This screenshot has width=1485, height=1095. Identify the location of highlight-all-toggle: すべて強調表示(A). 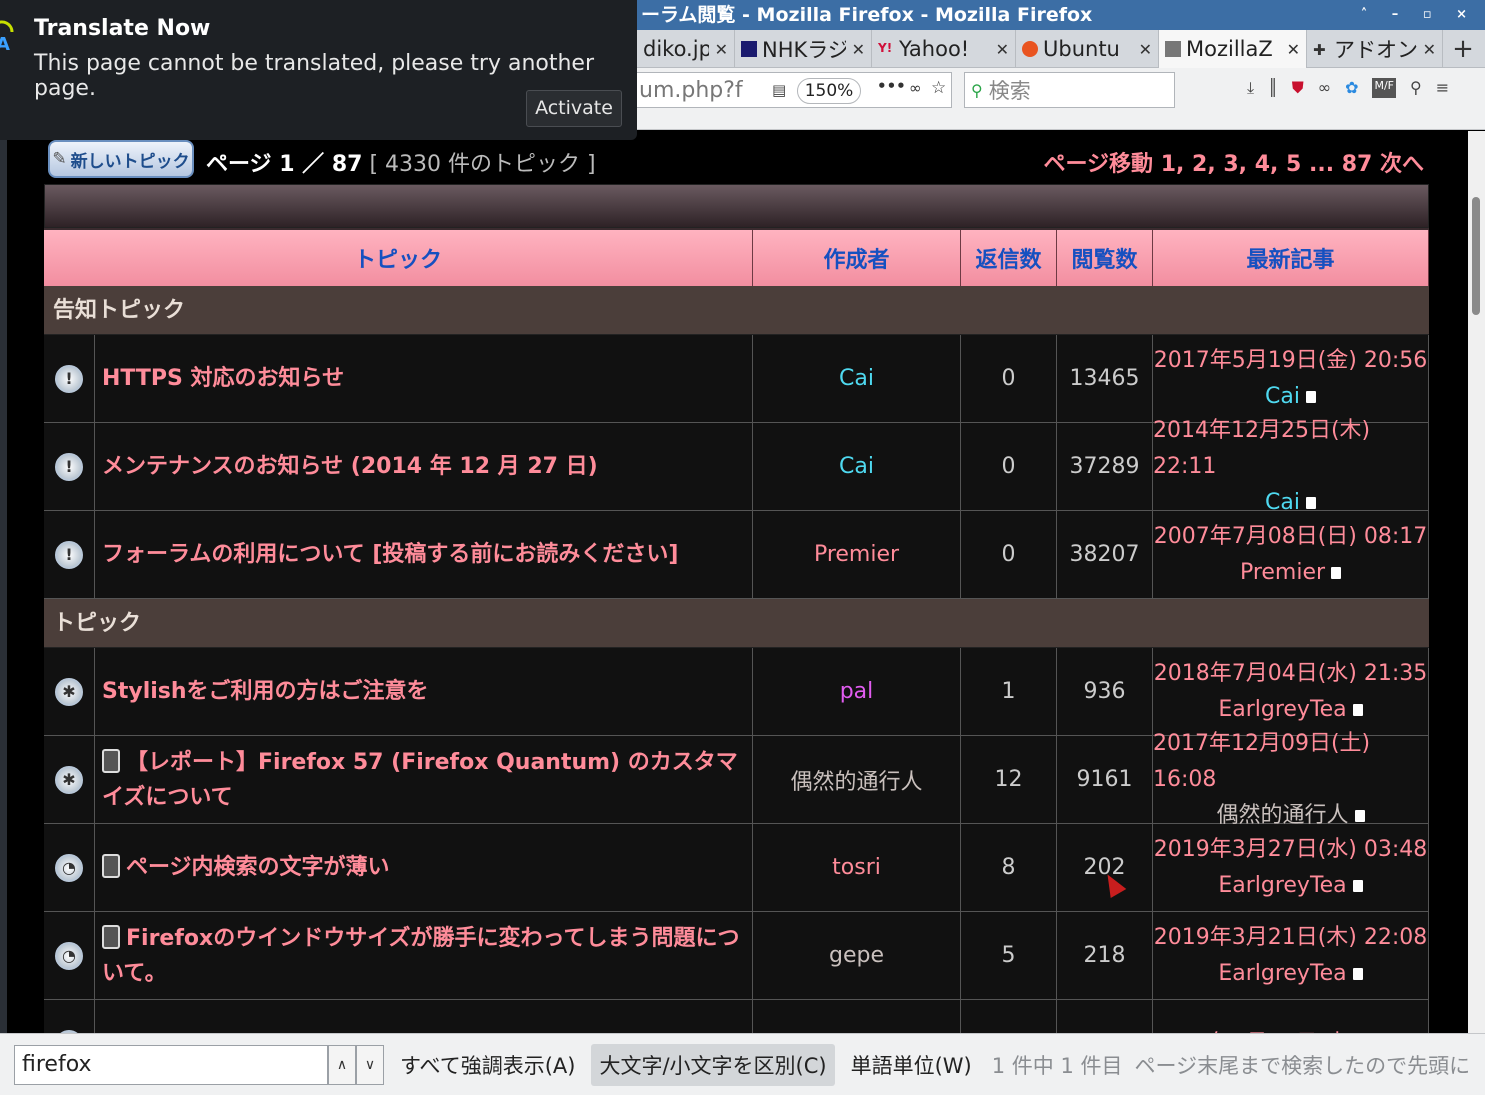
(487, 1065).